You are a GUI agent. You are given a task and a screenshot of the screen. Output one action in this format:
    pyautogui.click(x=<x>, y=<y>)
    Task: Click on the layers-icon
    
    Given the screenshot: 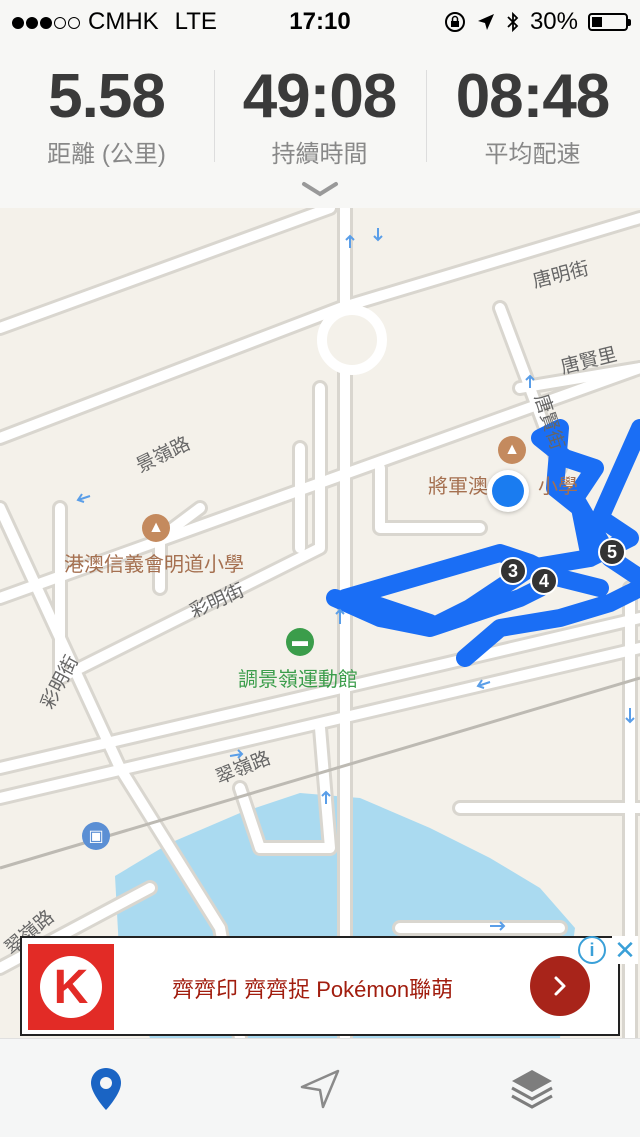 What is the action you would take?
    pyautogui.click(x=532, y=1089)
    